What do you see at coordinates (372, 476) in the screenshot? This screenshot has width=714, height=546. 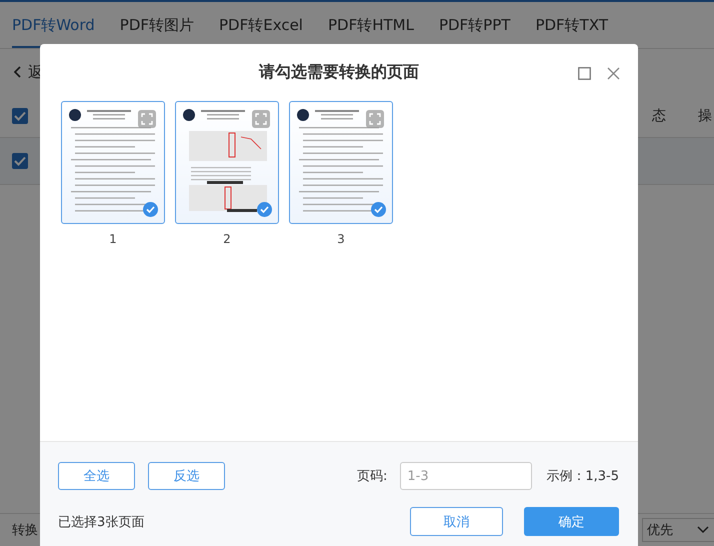 I see `page-range-label: 页码:` at bounding box center [372, 476].